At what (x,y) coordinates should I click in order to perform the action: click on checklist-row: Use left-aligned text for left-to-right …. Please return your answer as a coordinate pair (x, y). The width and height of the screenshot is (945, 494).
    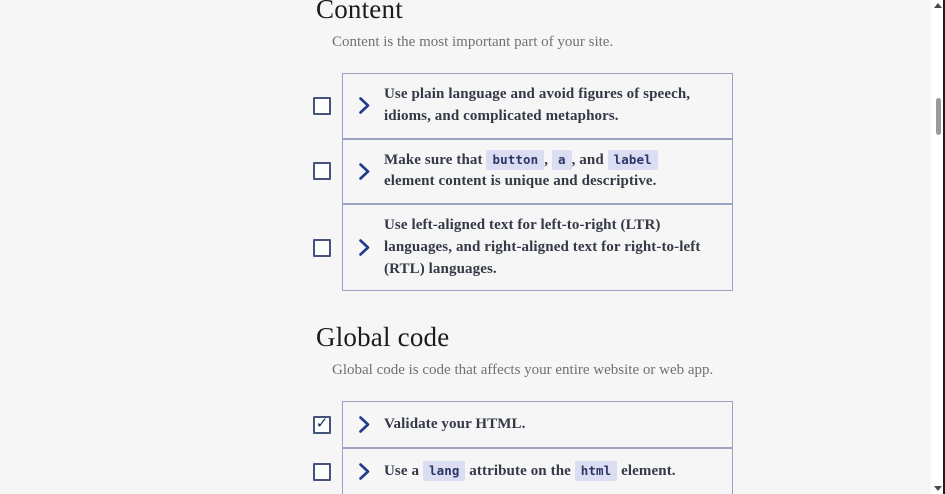
    Looking at the image, I should click on (523, 248).